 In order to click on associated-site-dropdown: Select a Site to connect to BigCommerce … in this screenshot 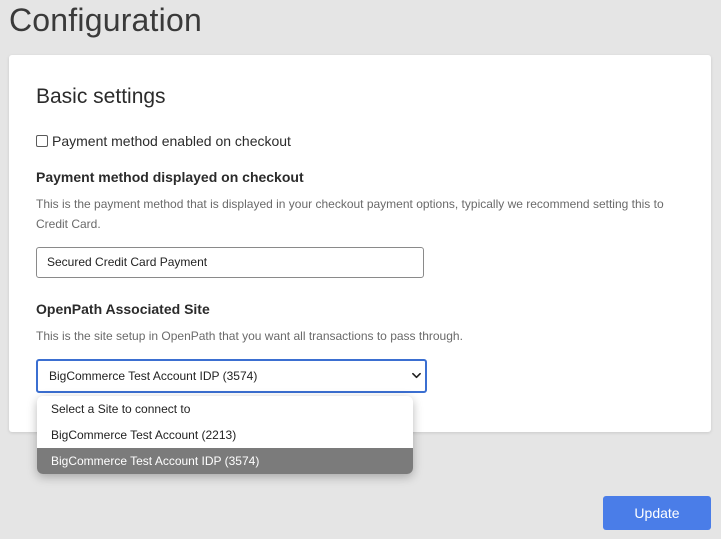, I will do `click(225, 435)`.